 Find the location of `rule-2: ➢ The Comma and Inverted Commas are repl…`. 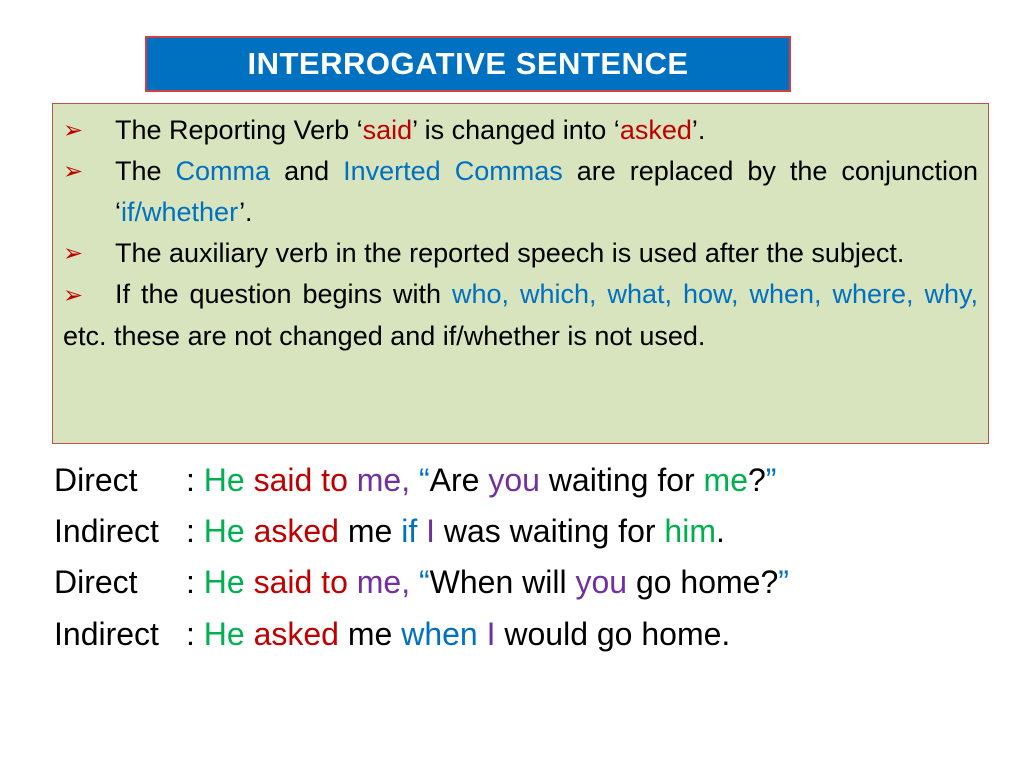

rule-2: ➢ The Comma and Inverted Commas are repl… is located at coordinates (520, 192).